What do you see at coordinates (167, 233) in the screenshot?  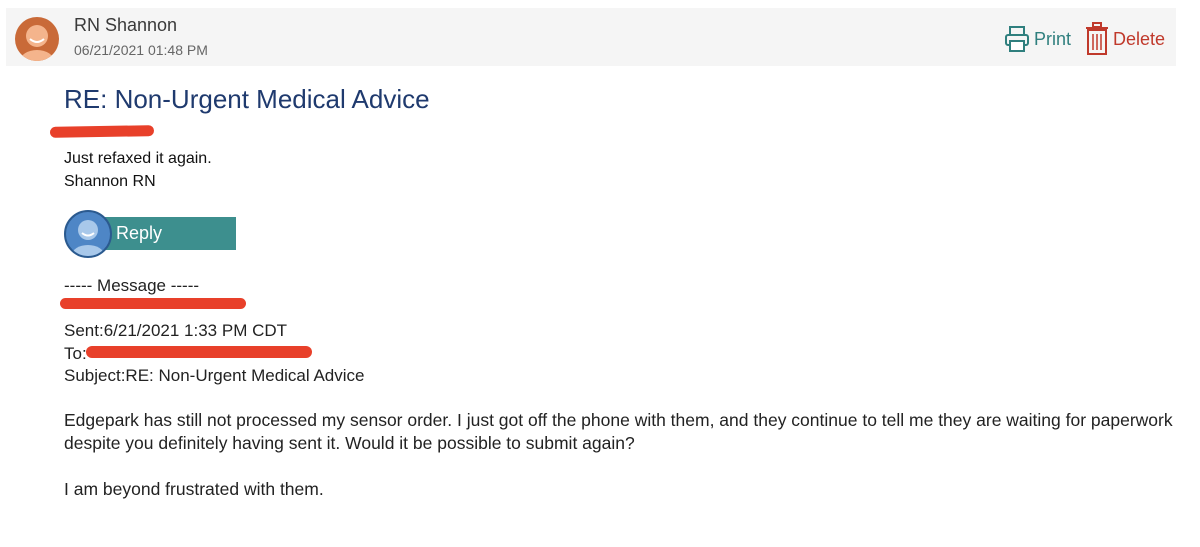 I see `reply-button: Reply` at bounding box center [167, 233].